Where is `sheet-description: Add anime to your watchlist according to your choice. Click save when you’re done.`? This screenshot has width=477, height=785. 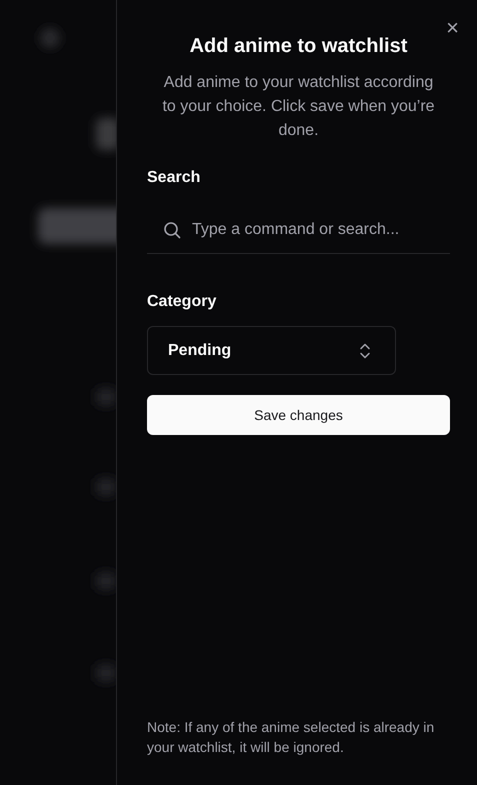 sheet-description: Add anime to your watchlist according to your choice. Click save when you’re done. is located at coordinates (298, 107).